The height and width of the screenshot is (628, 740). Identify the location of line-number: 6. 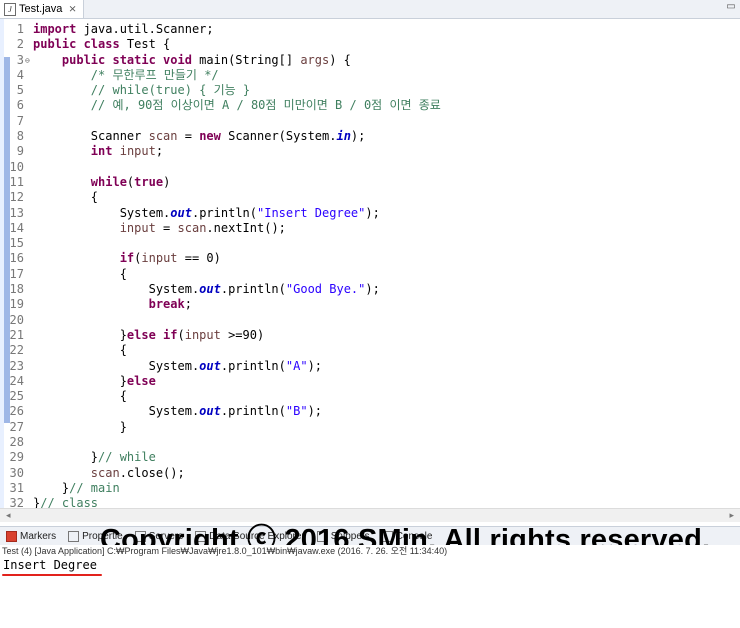
(20, 105).